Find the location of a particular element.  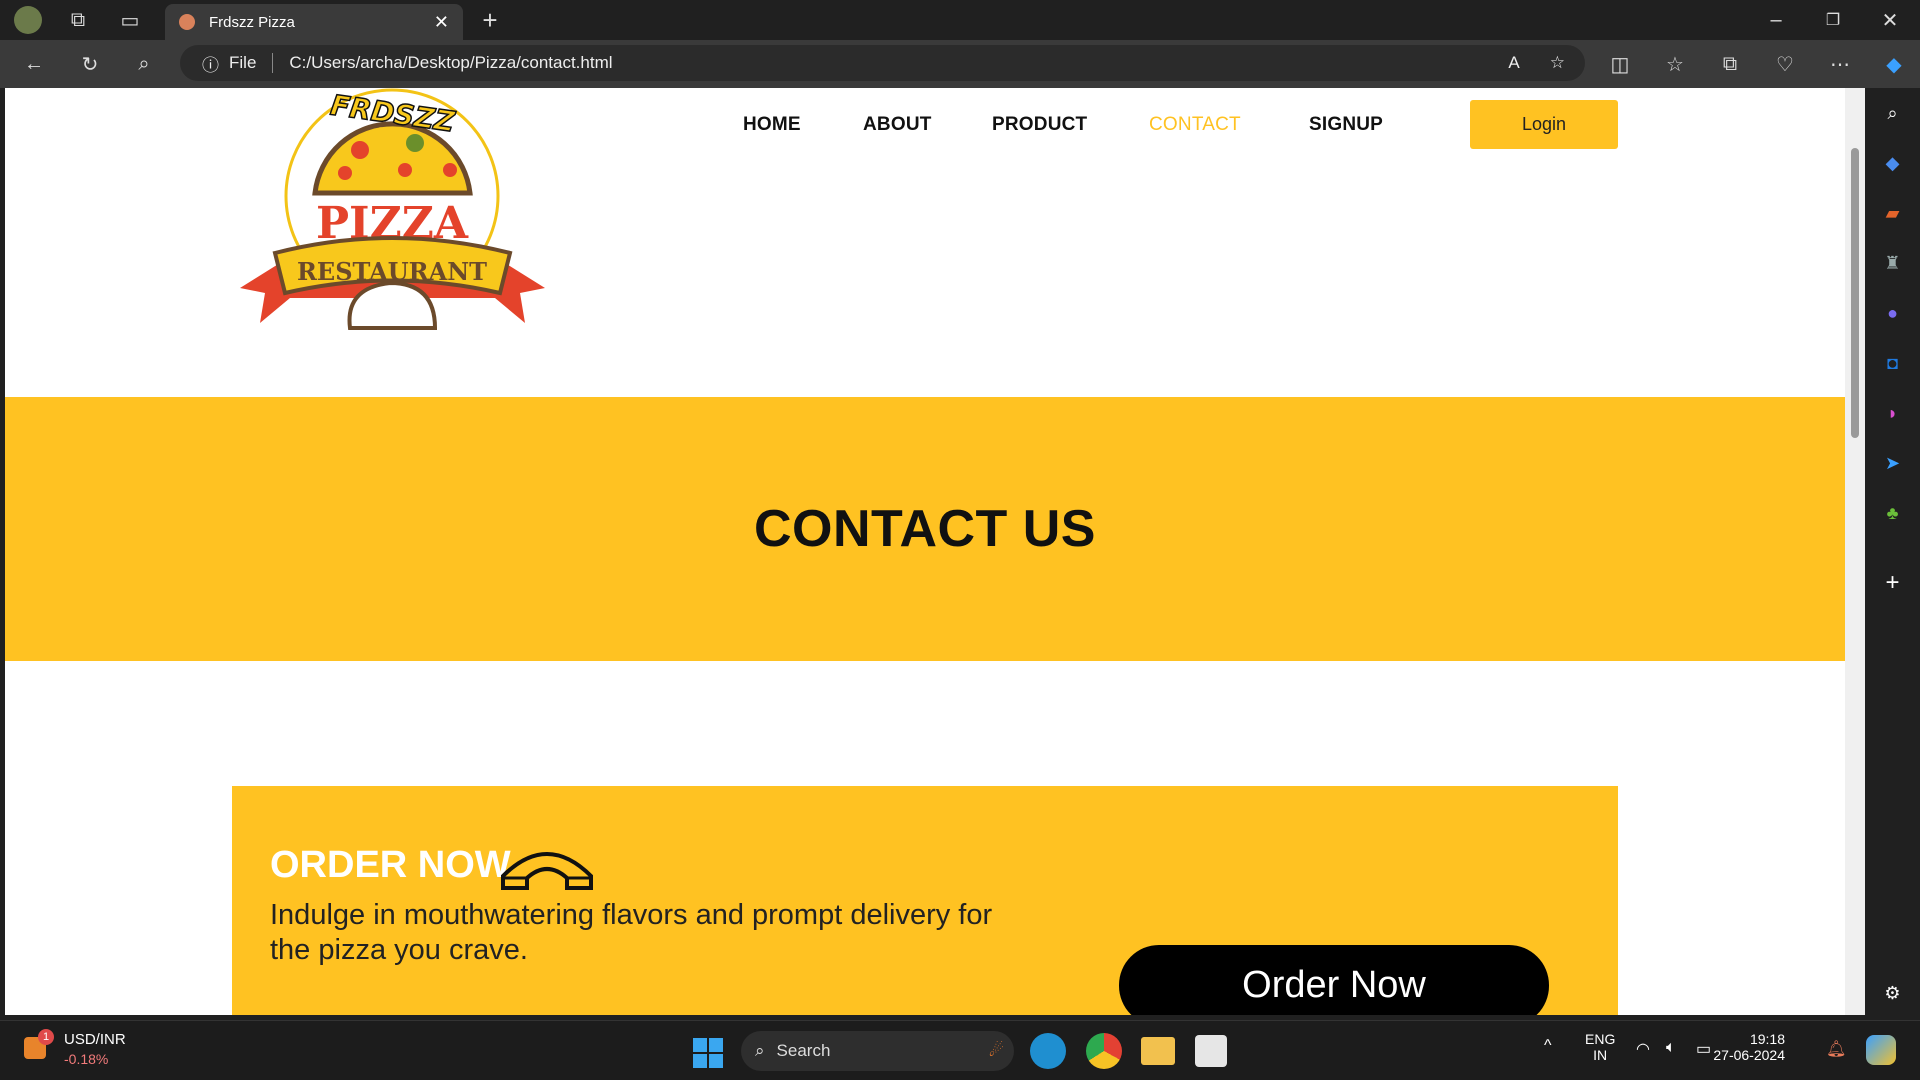

nav-contact: CONTACT is located at coordinates (1195, 125).